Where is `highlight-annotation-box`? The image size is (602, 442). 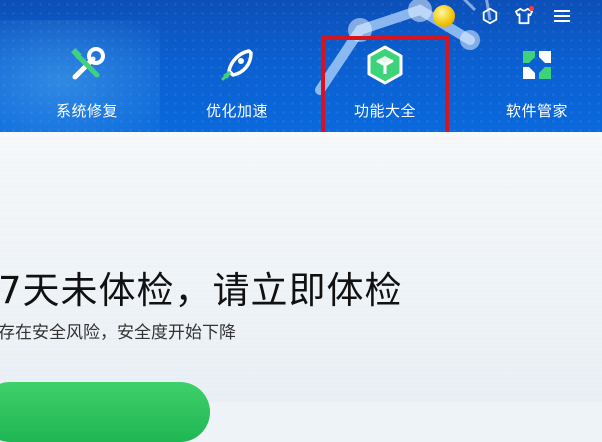
highlight-annotation-box is located at coordinates (385, 84).